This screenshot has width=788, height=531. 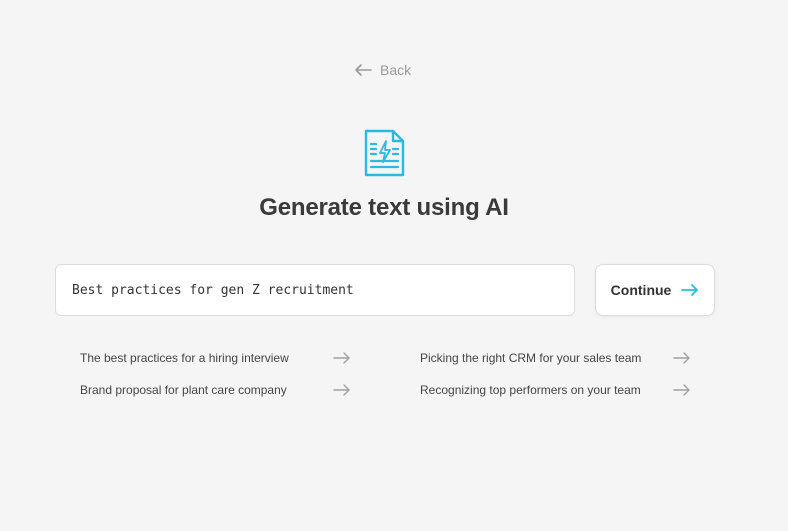 I want to click on page-title: Generate text using AI, so click(x=384, y=207).